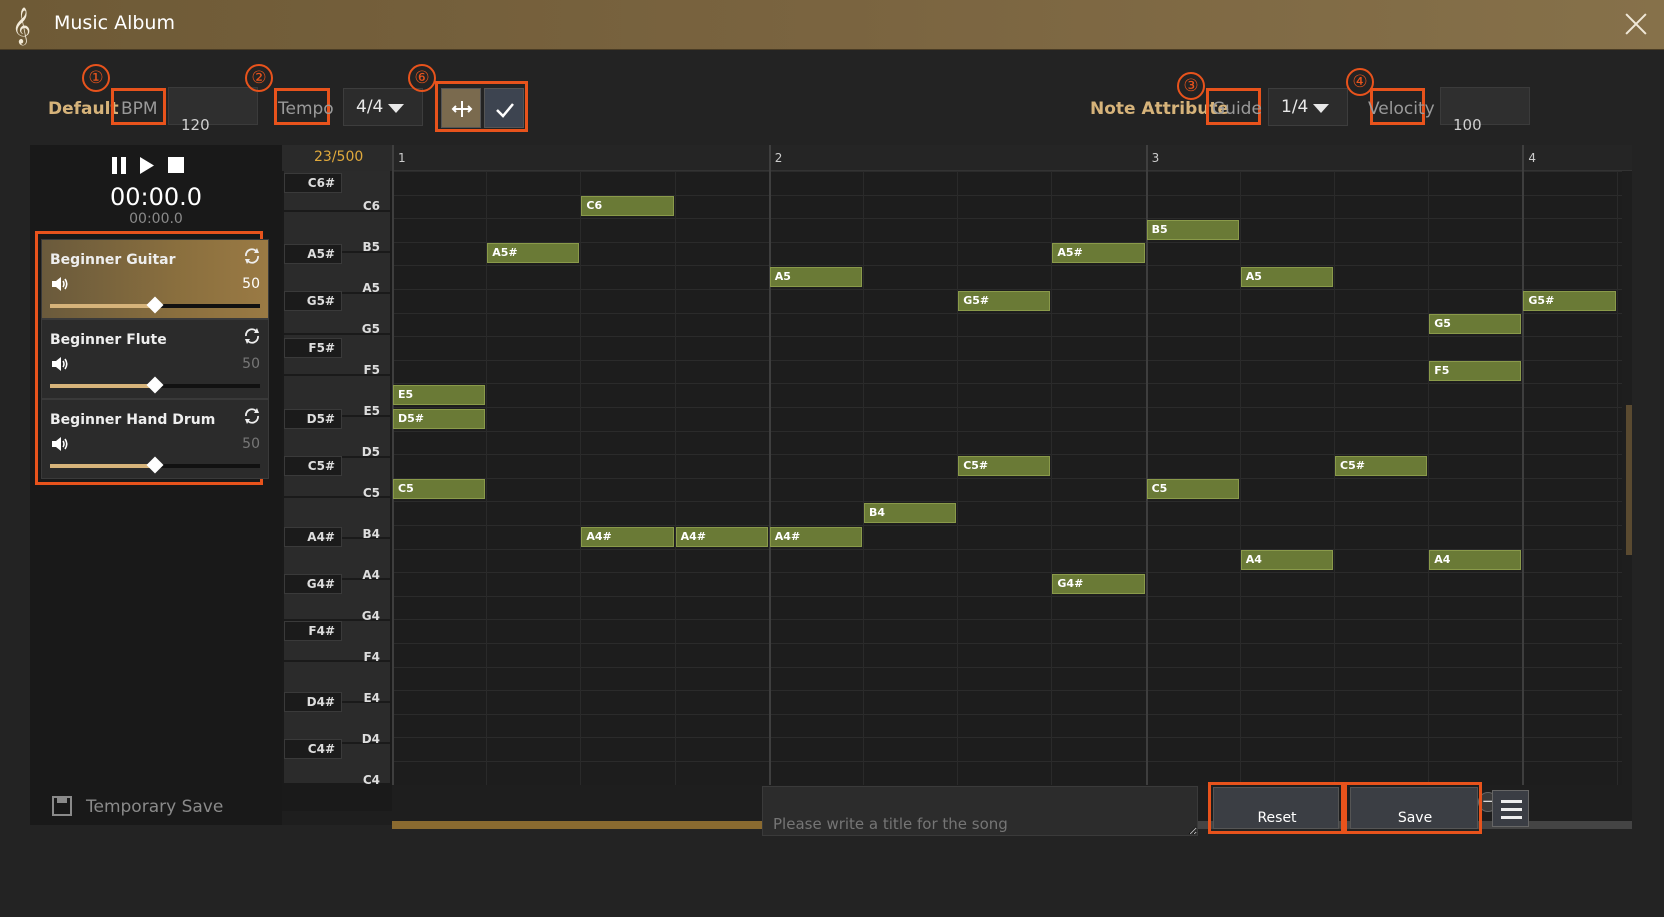  Describe the element at coordinates (1485, 110) in the screenshot. I see `velocity-input: 100` at that location.